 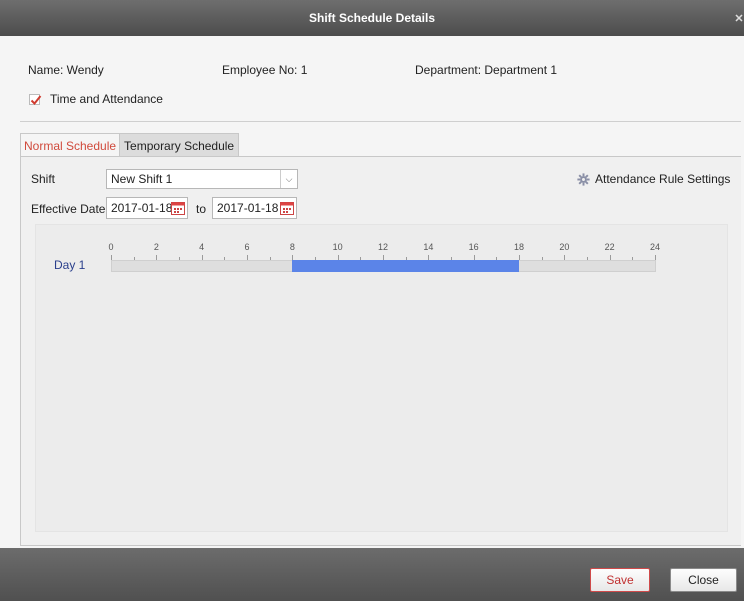 I want to click on end-date-value: 2017-01-18, so click(x=248, y=208).